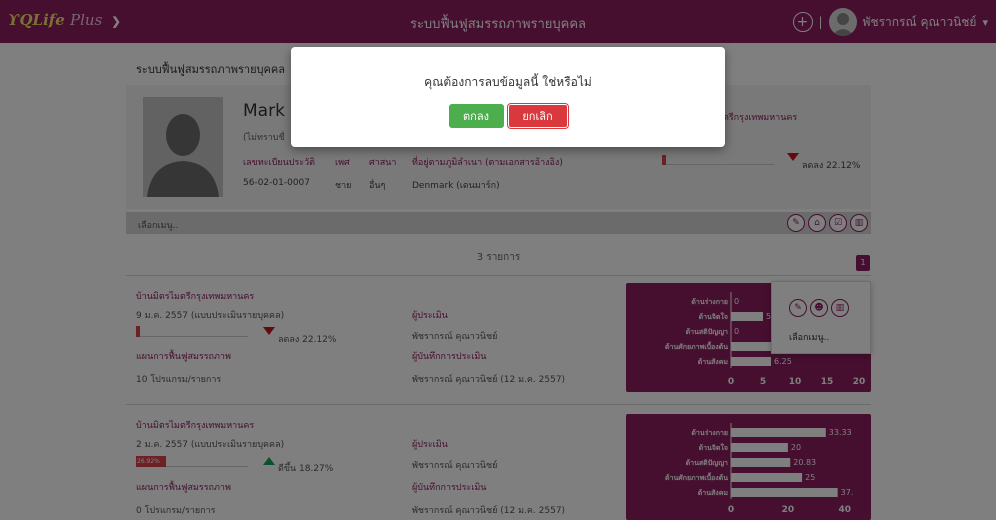  What do you see at coordinates (508, 82) in the screenshot?
I see `dialog-message: คุณต้องการลบข้อมูลนี้ ใช่หรือไม่` at bounding box center [508, 82].